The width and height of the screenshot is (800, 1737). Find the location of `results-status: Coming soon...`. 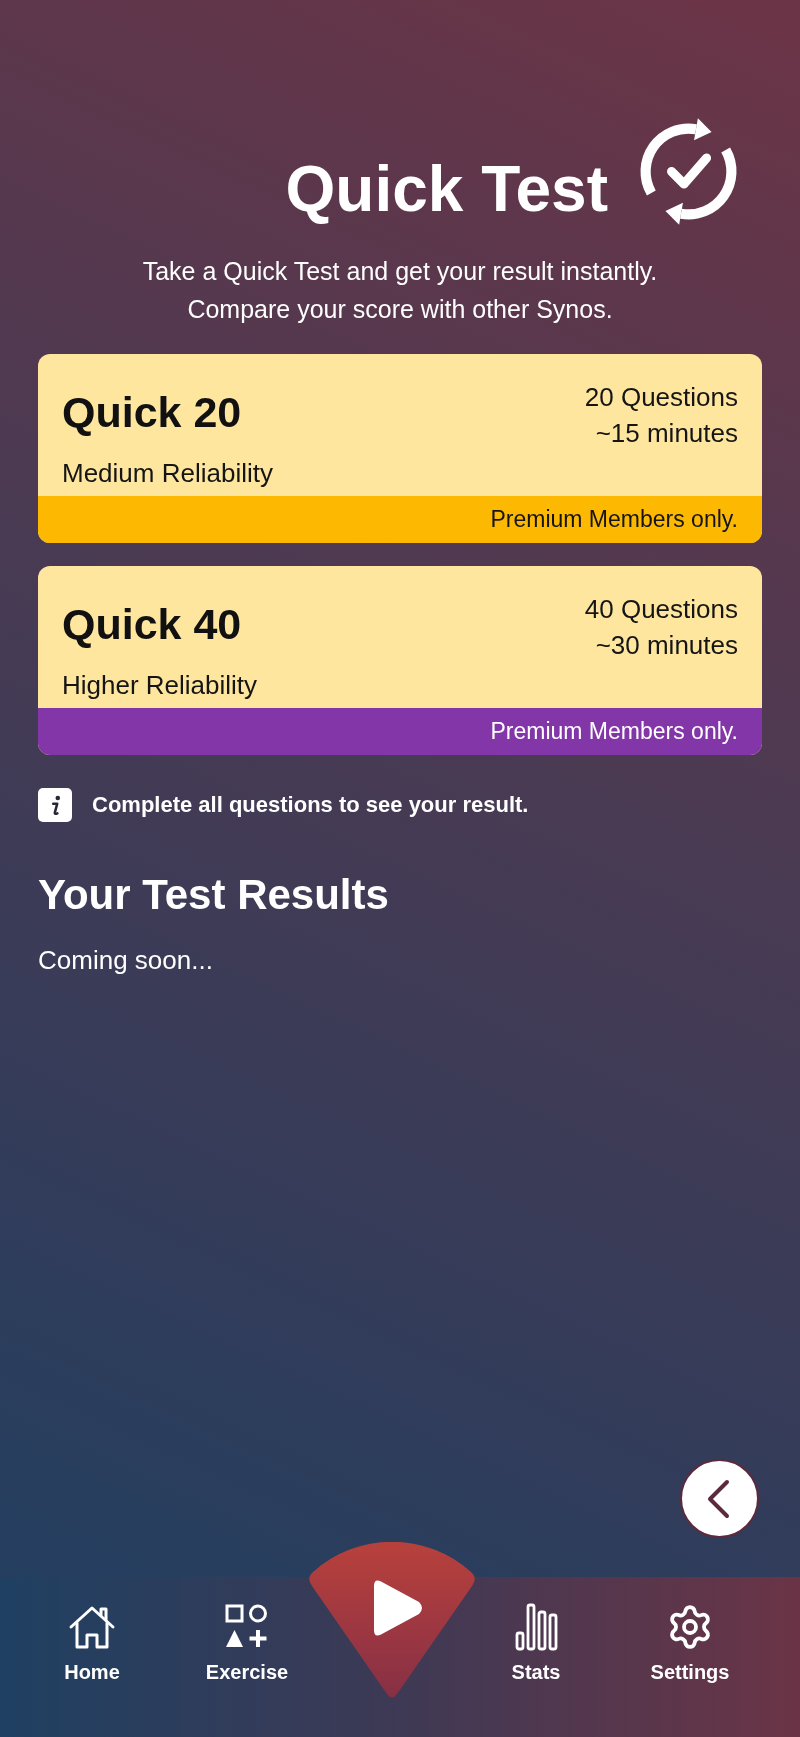

results-status: Coming soon... is located at coordinates (125, 960).